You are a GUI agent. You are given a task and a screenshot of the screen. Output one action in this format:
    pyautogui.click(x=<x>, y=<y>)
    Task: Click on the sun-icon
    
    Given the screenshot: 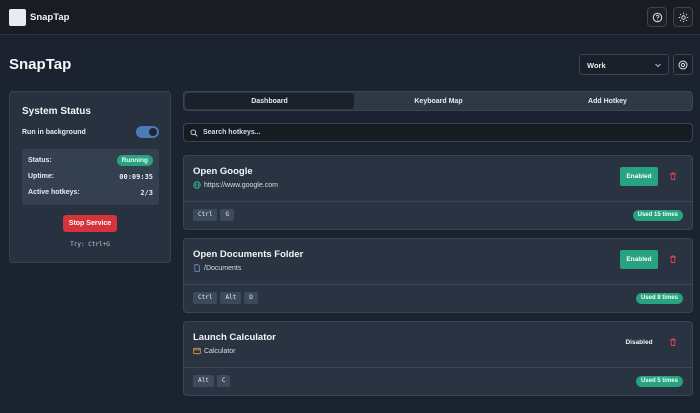 What is the action you would take?
    pyautogui.click(x=683, y=17)
    